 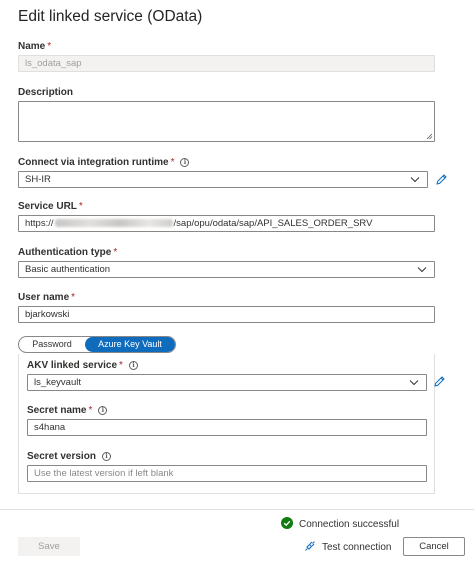 What do you see at coordinates (130, 344) in the screenshot?
I see `toggle-azure-key-vault: Azure Key Vault` at bounding box center [130, 344].